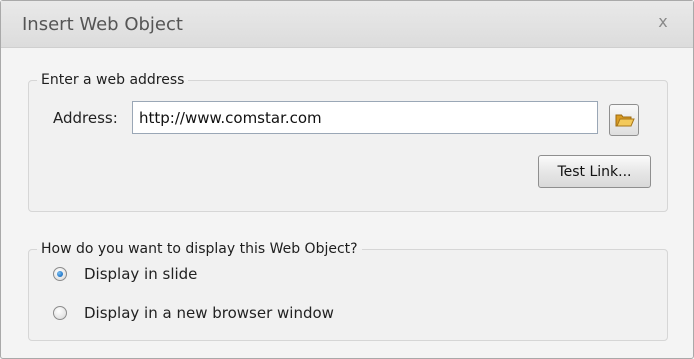  I want to click on radio-option-display-in-slide: Display in slide, so click(125, 274).